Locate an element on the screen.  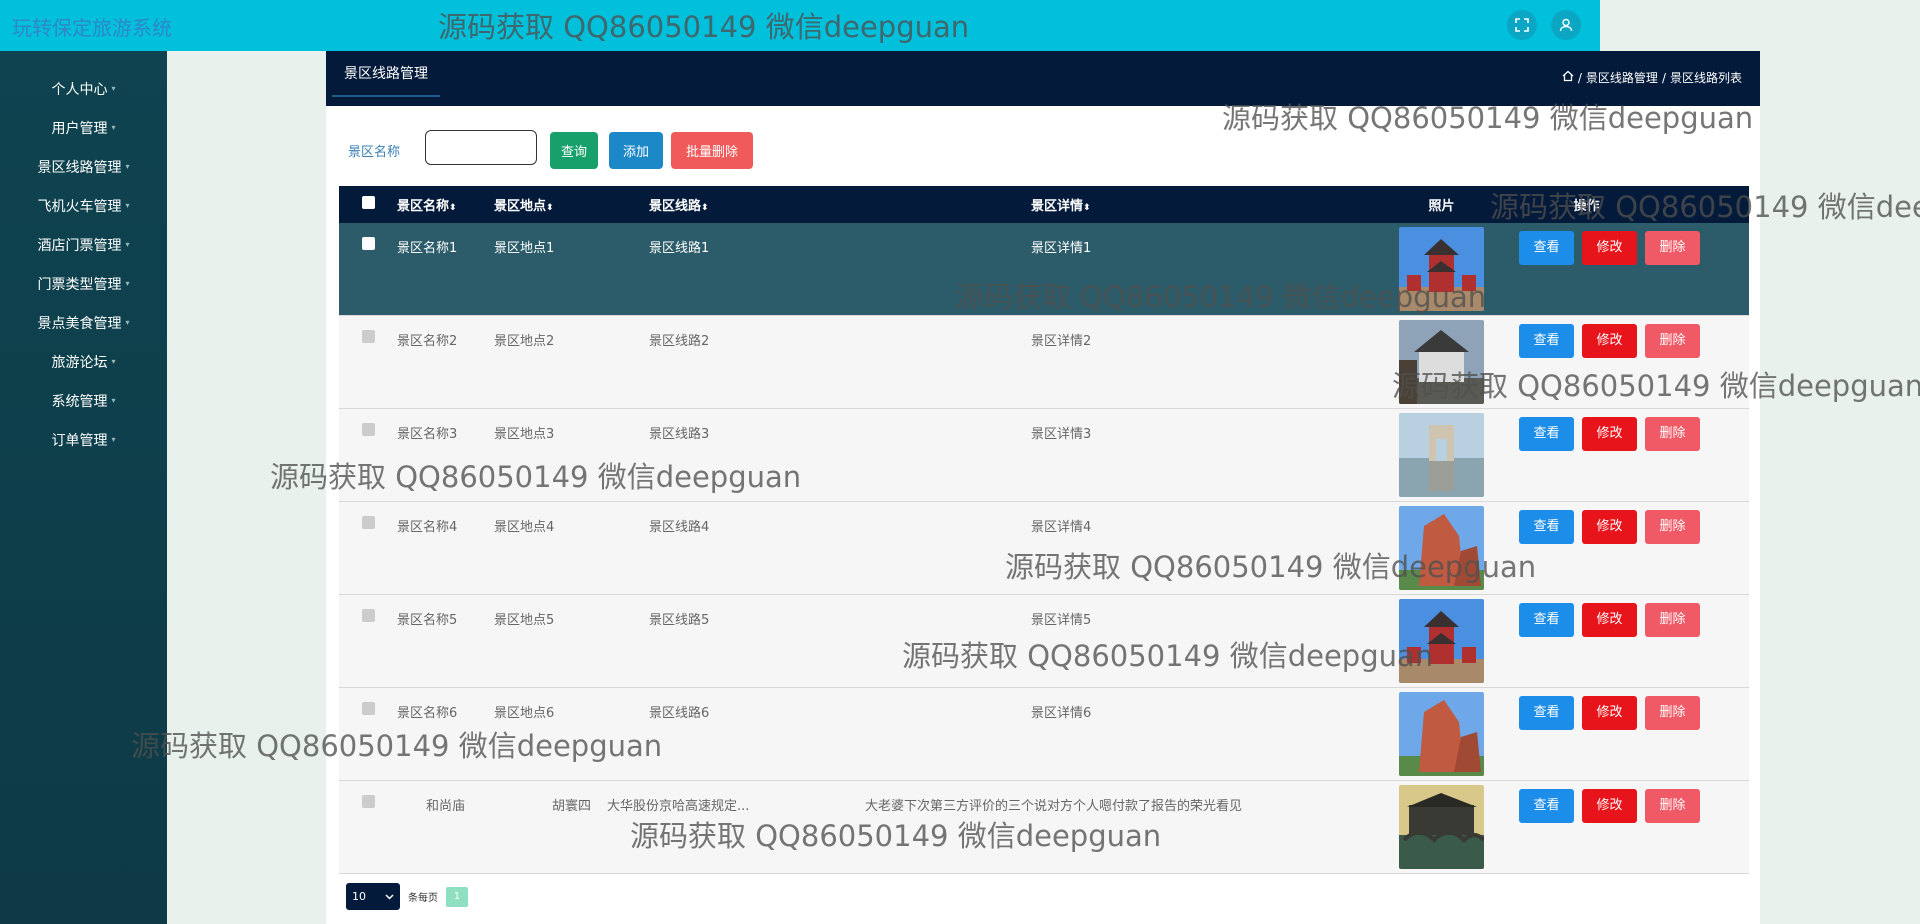
home-icon is located at coordinates (1568, 77).